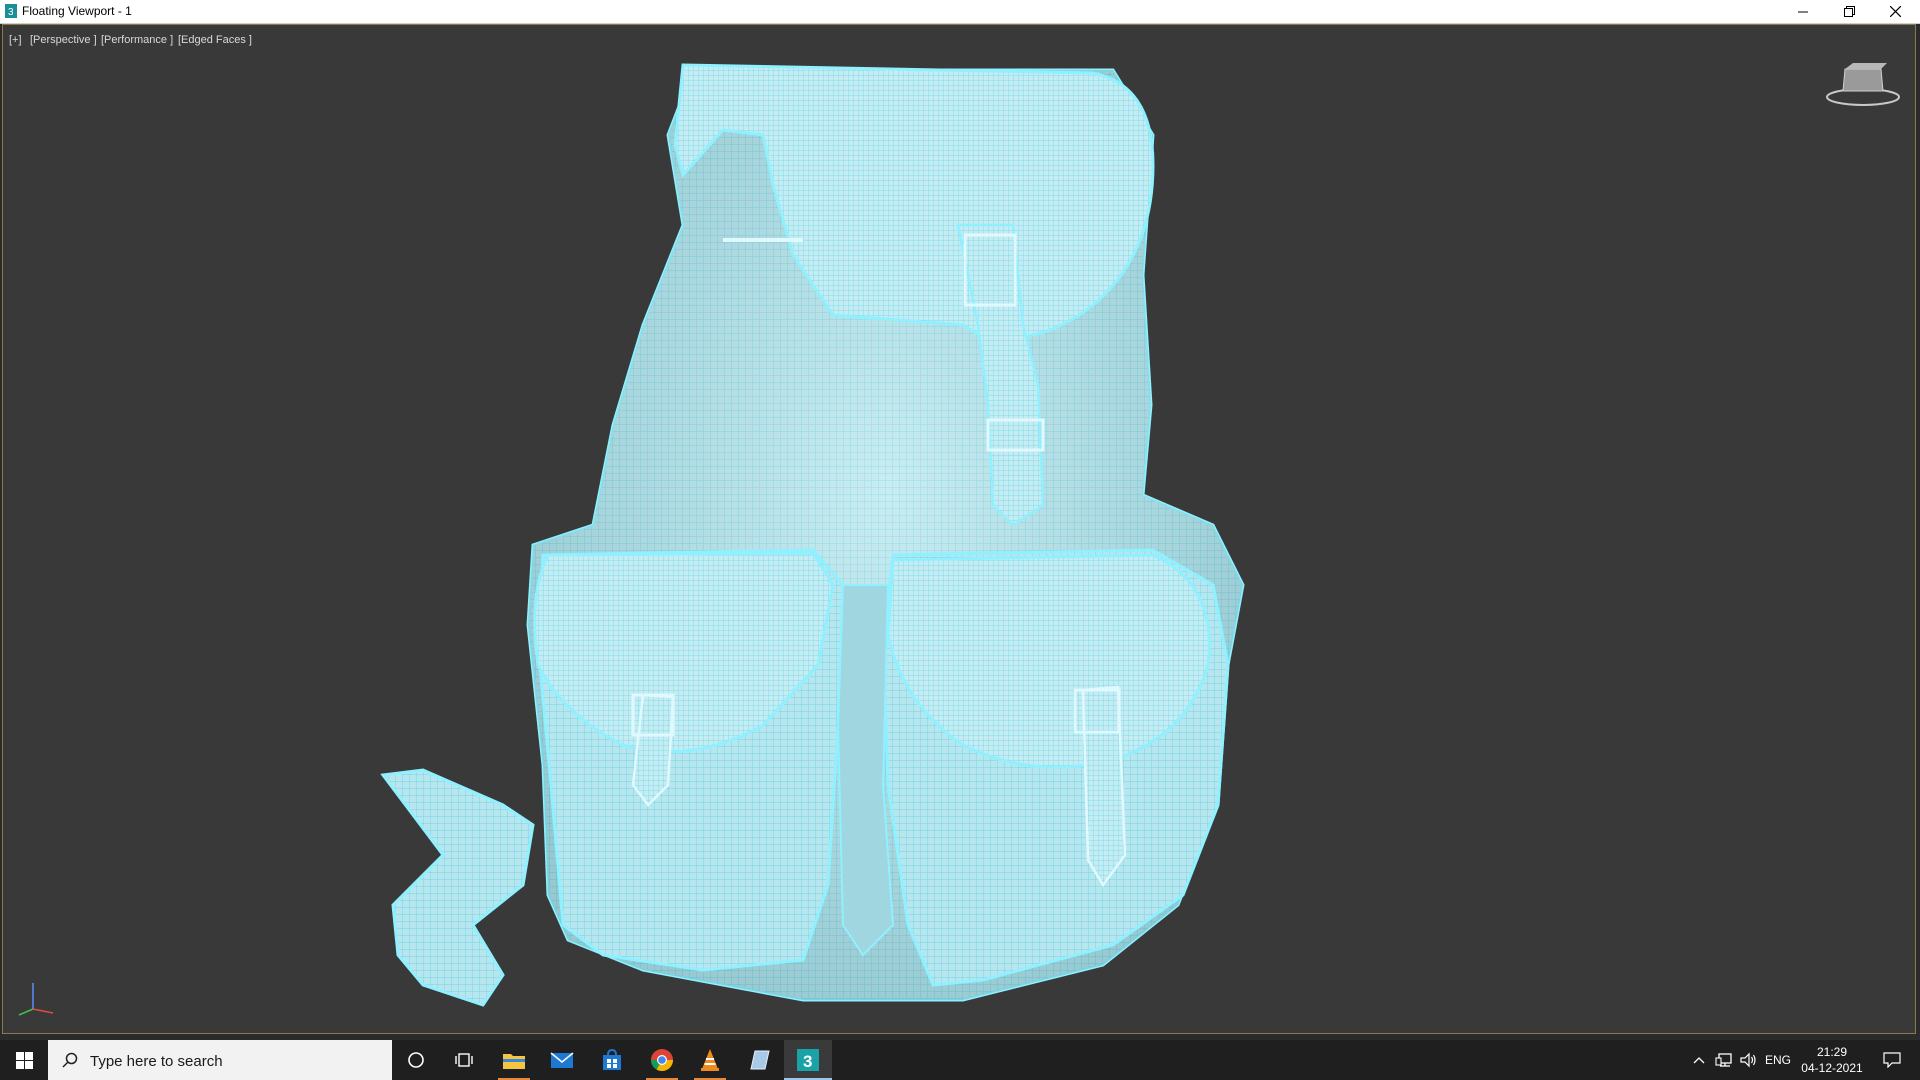 Image resolution: width=1920 pixels, height=1080 pixels. I want to click on task-view-button, so click(464, 1060).